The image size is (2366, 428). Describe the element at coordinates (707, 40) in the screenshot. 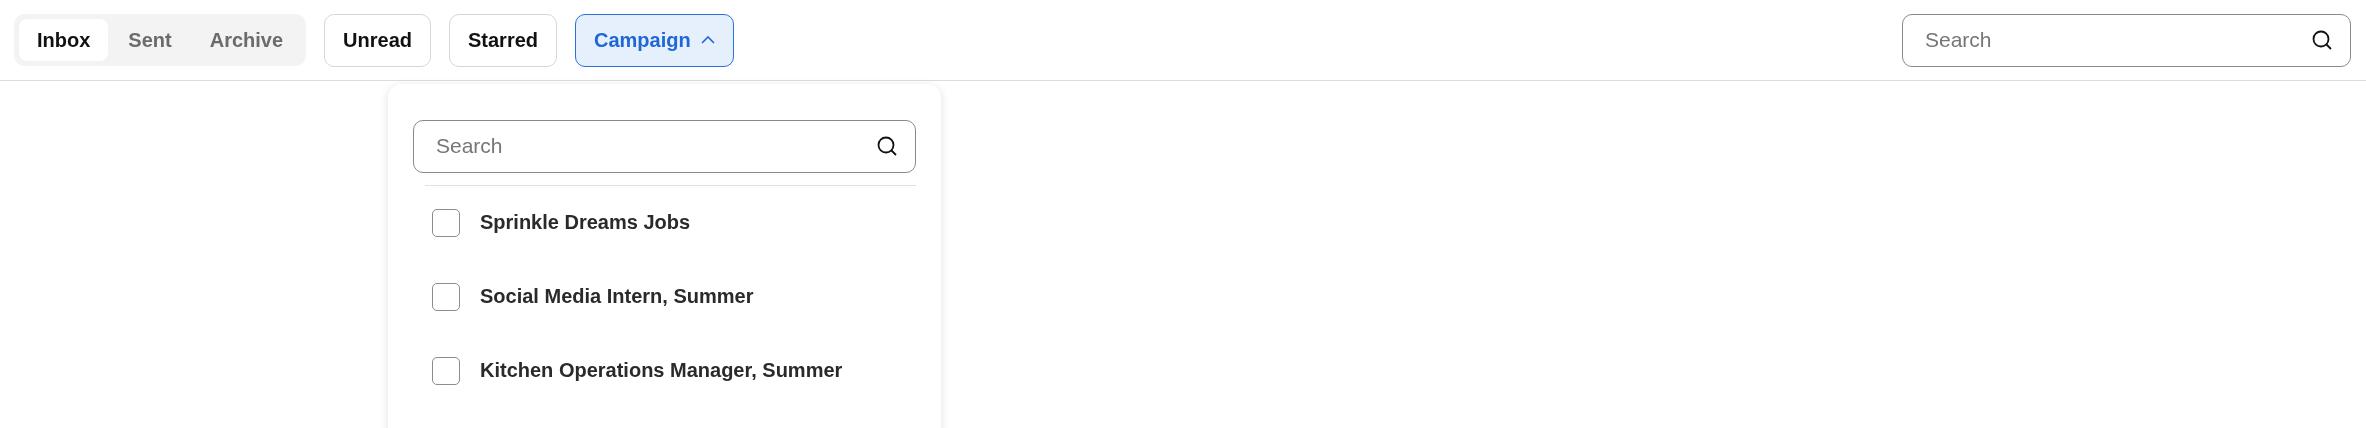

I see `chevron-icon` at that location.